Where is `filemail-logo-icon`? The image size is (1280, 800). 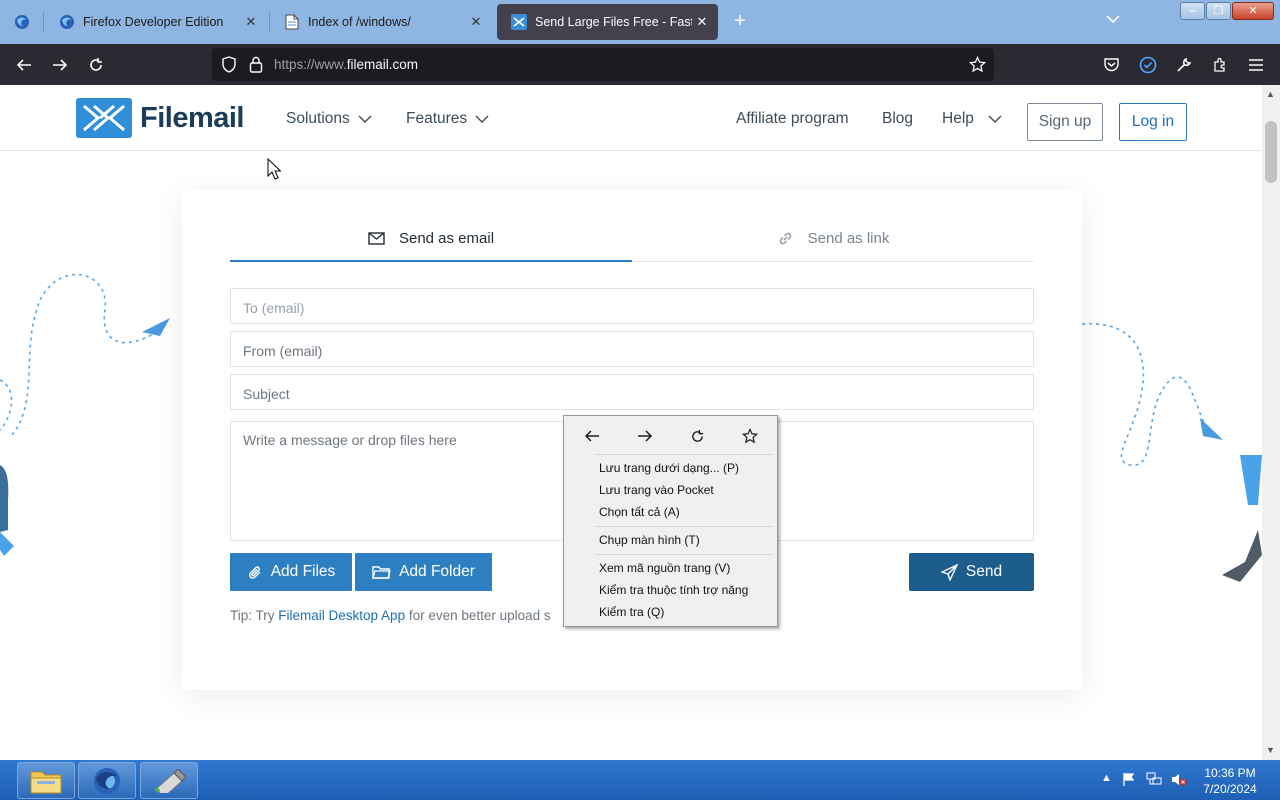
filemail-logo-icon is located at coordinates (104, 118).